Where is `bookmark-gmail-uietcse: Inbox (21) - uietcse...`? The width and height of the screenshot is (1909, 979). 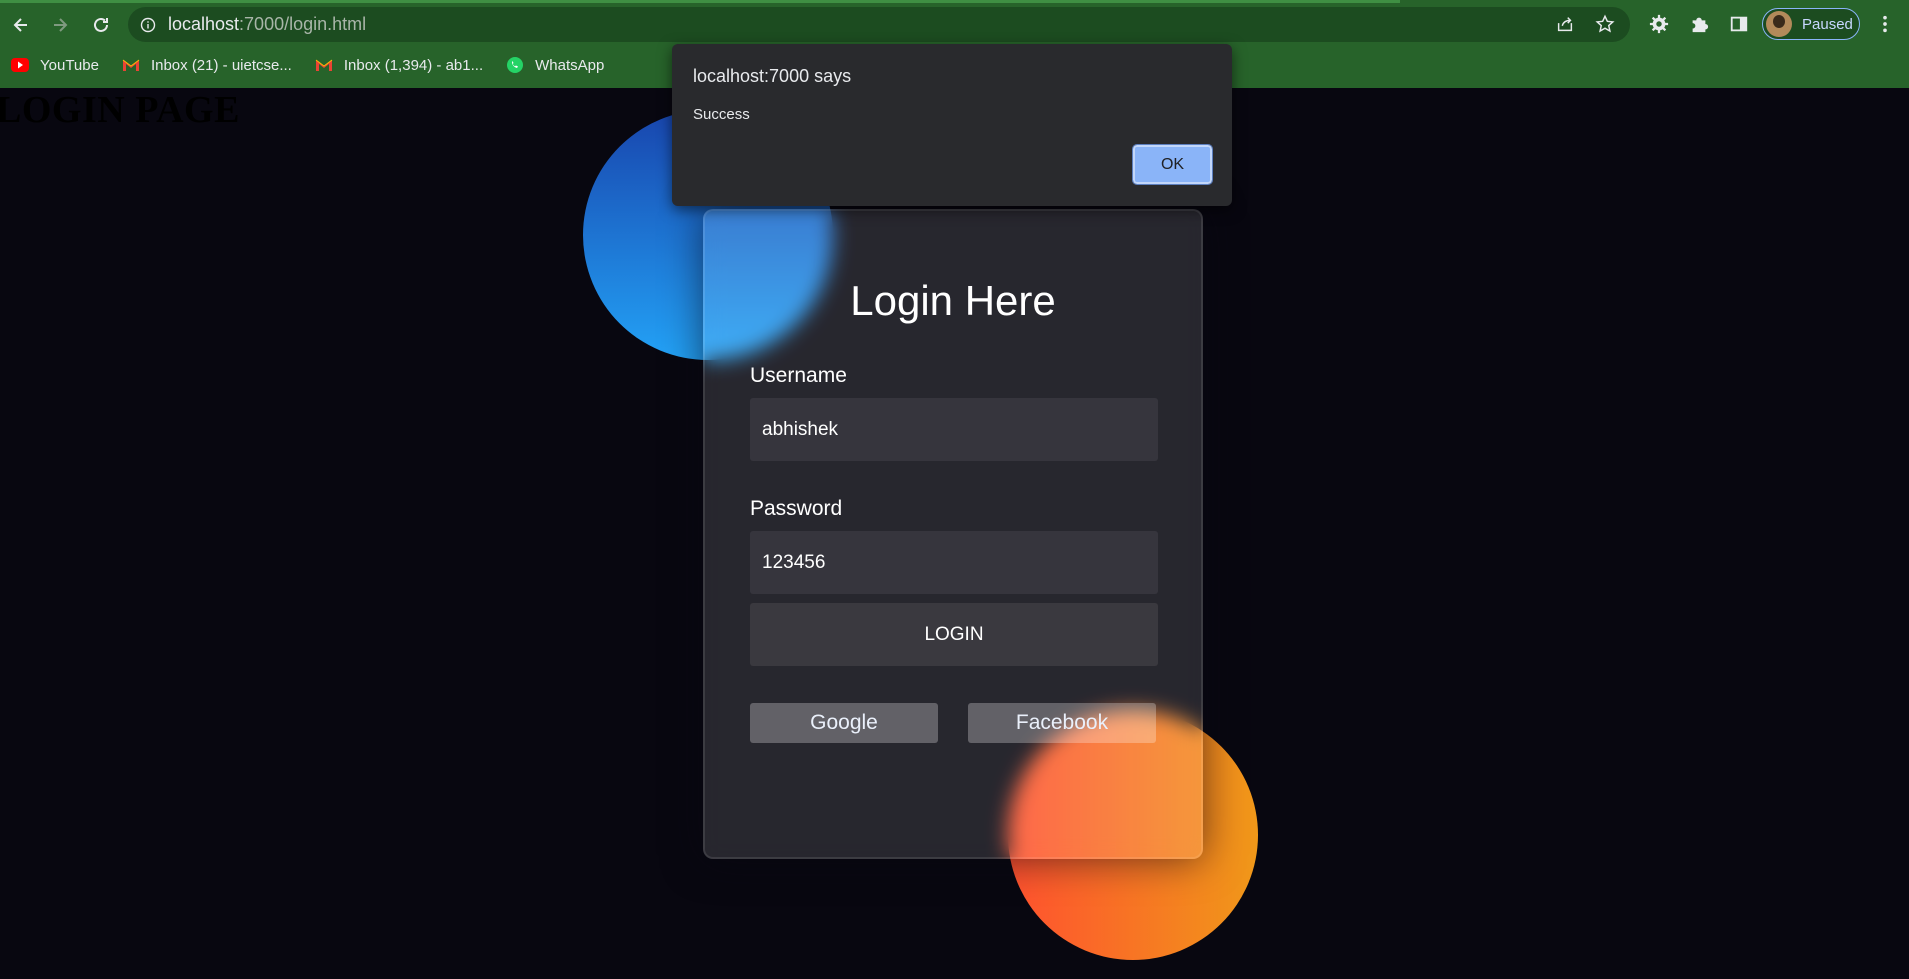 bookmark-gmail-uietcse: Inbox (21) - uietcse... is located at coordinates (206, 65).